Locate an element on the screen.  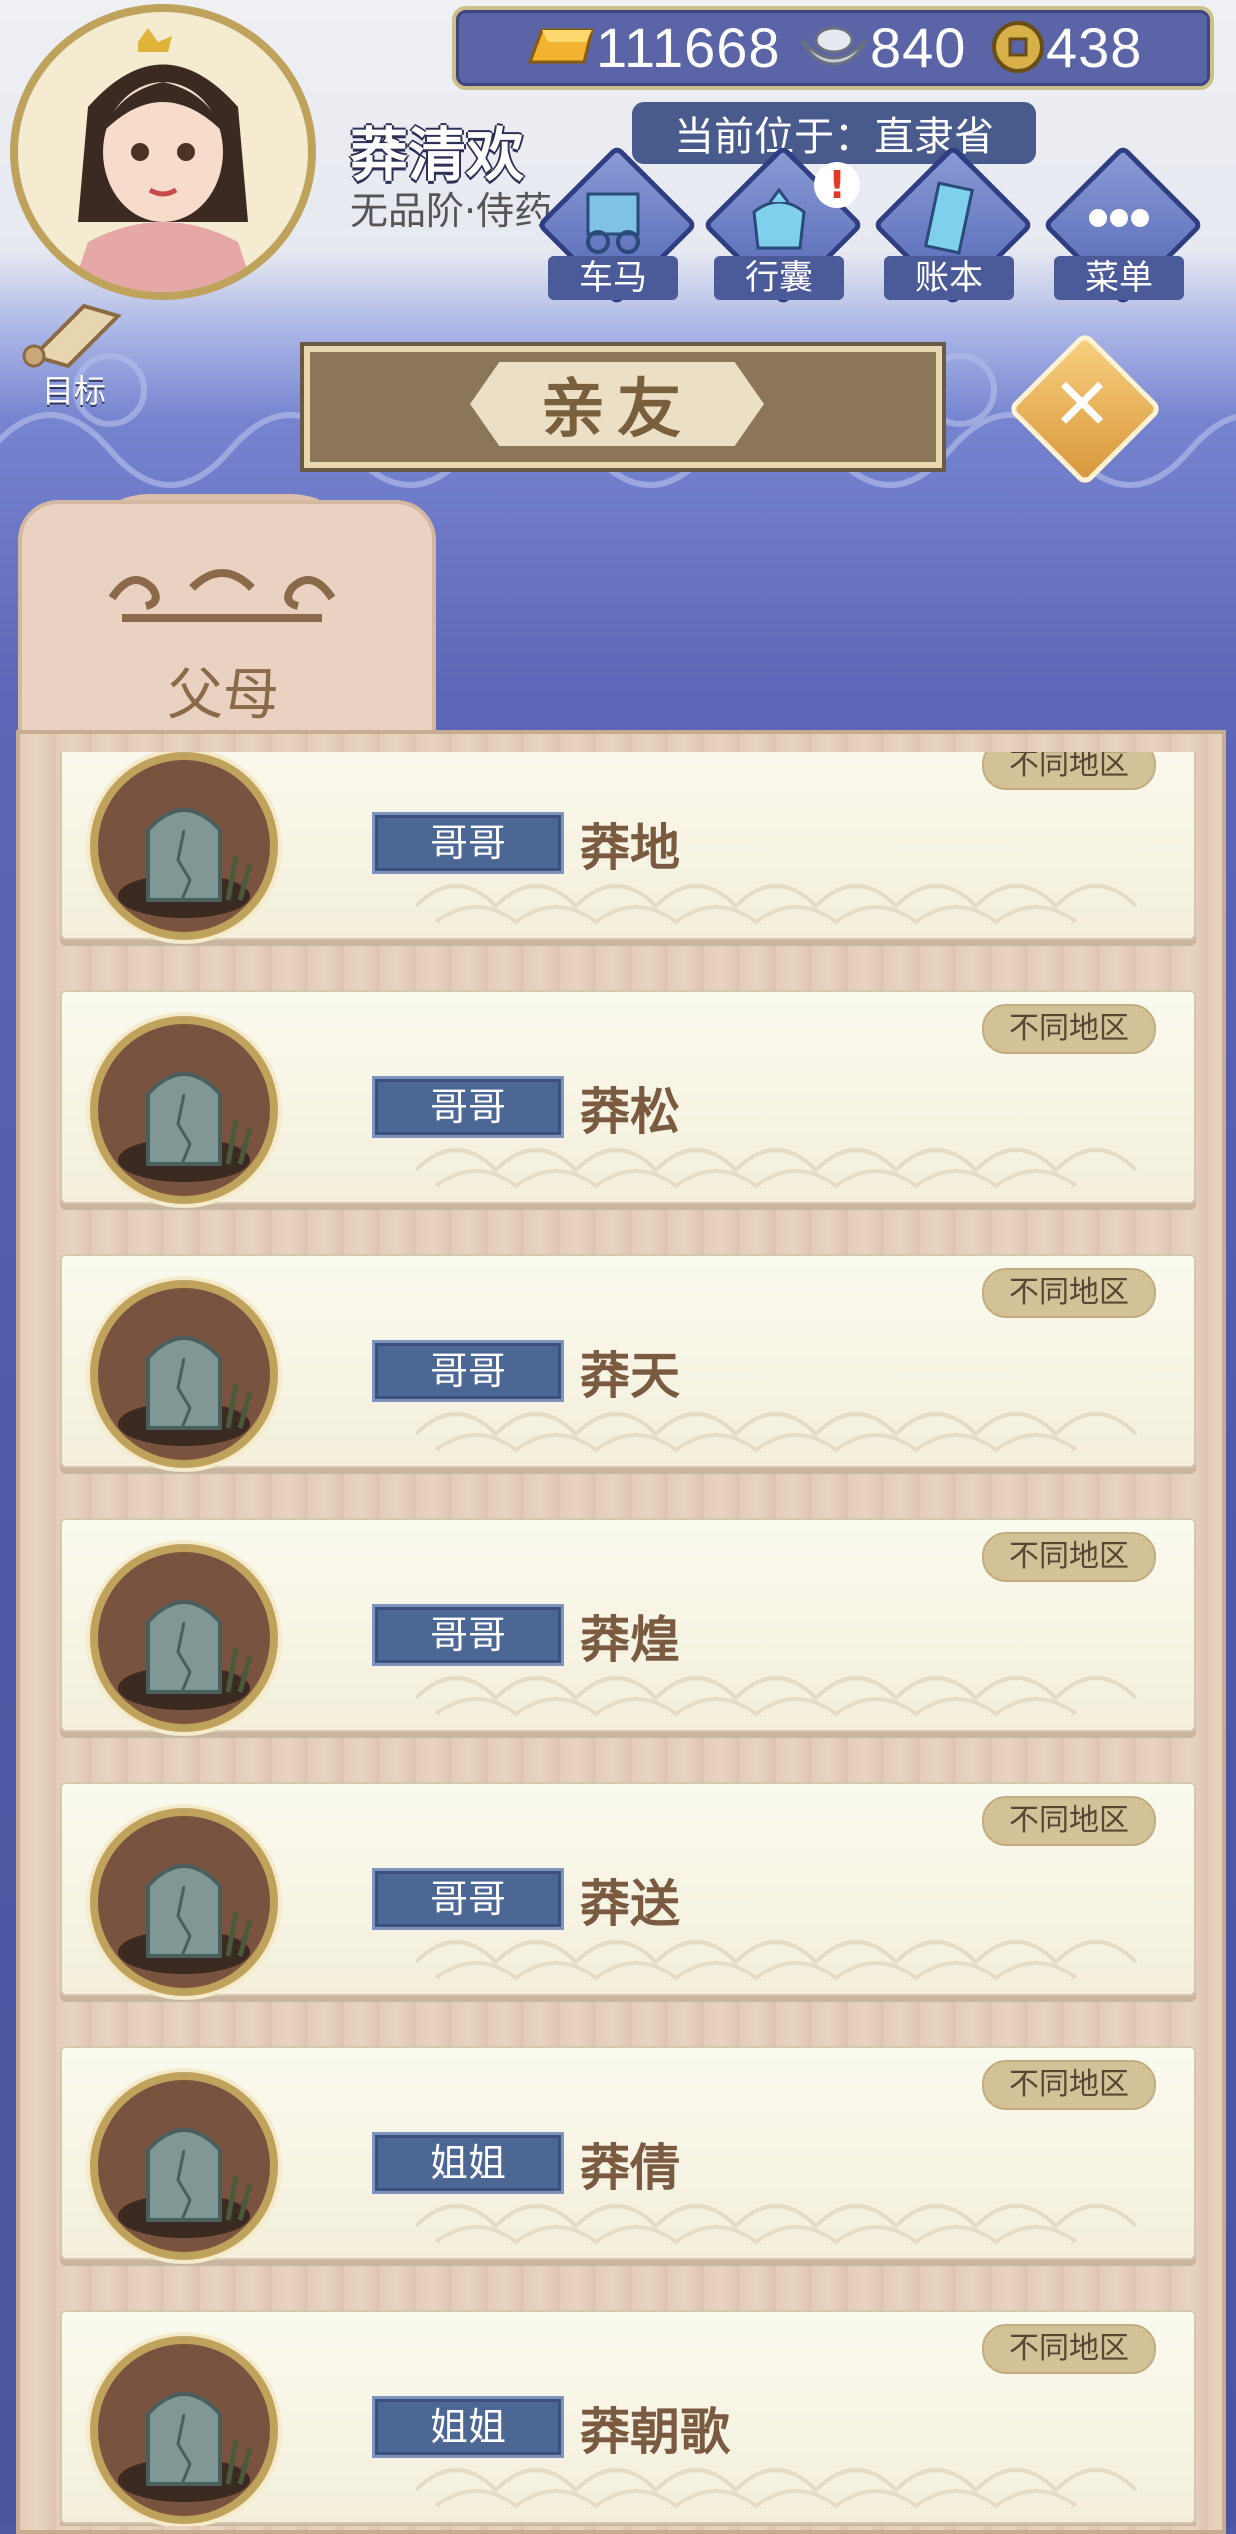
panel-title: 亲友 is located at coordinates (617, 410).